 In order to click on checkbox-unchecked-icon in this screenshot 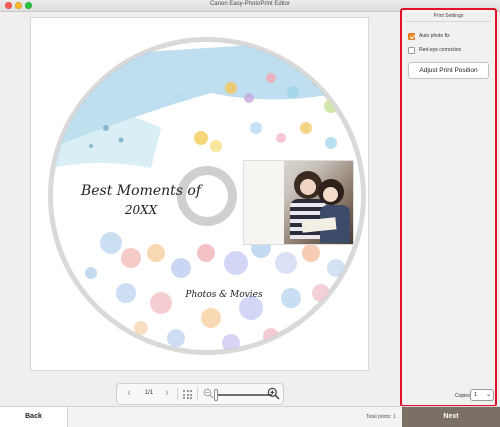, I will do `click(411, 50)`.